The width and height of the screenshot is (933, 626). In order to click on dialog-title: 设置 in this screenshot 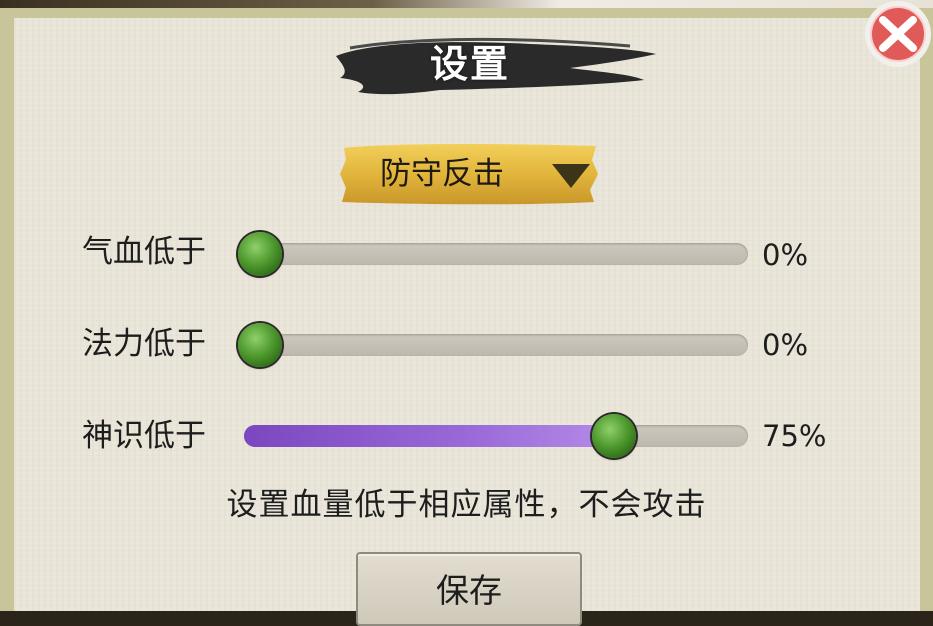, I will do `click(469, 64)`.